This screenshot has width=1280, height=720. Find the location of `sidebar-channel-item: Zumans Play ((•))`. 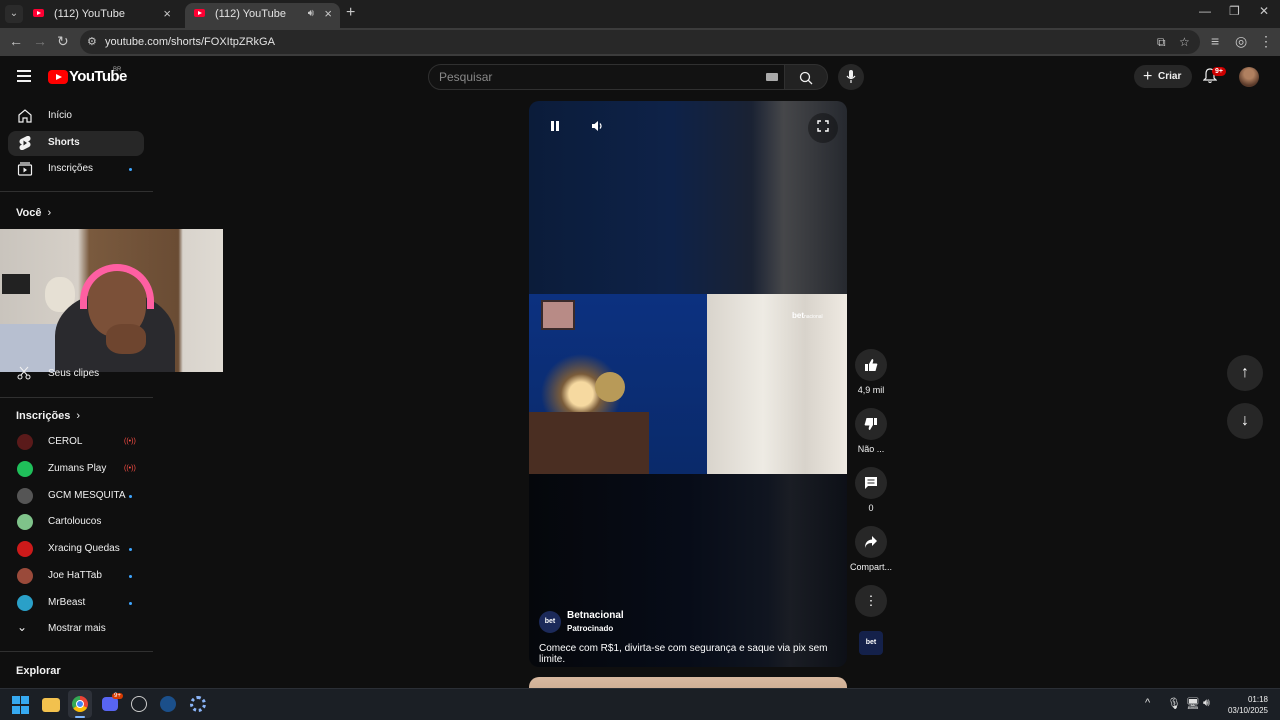

sidebar-channel-item: Zumans Play ((•)) is located at coordinates (76, 469).